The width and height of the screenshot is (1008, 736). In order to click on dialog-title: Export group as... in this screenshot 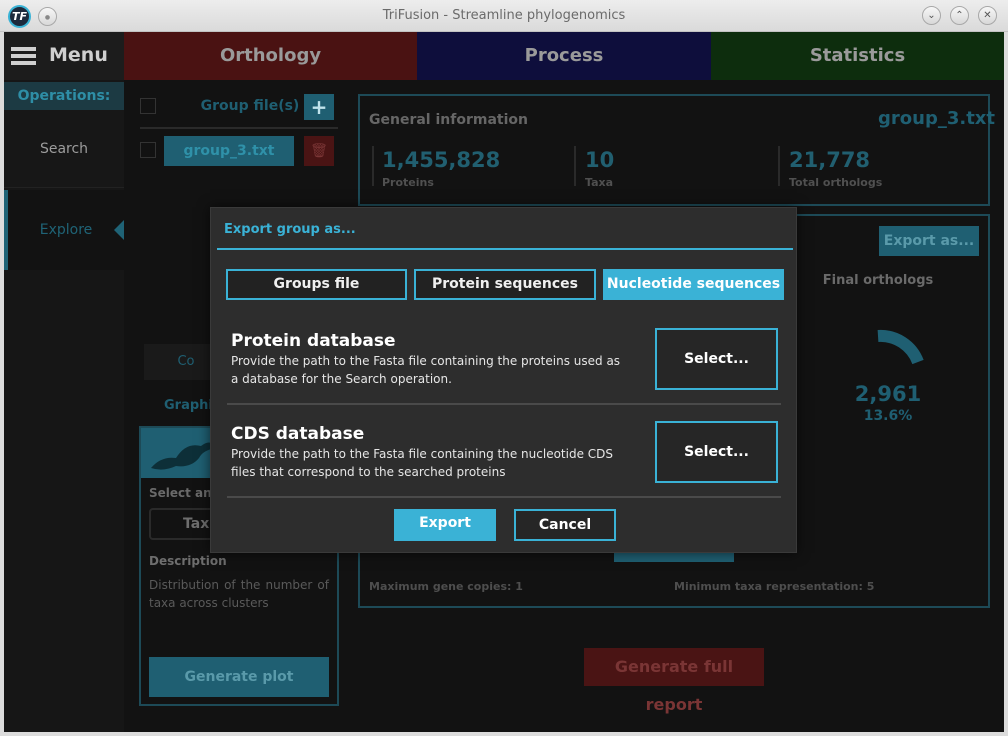, I will do `click(290, 229)`.